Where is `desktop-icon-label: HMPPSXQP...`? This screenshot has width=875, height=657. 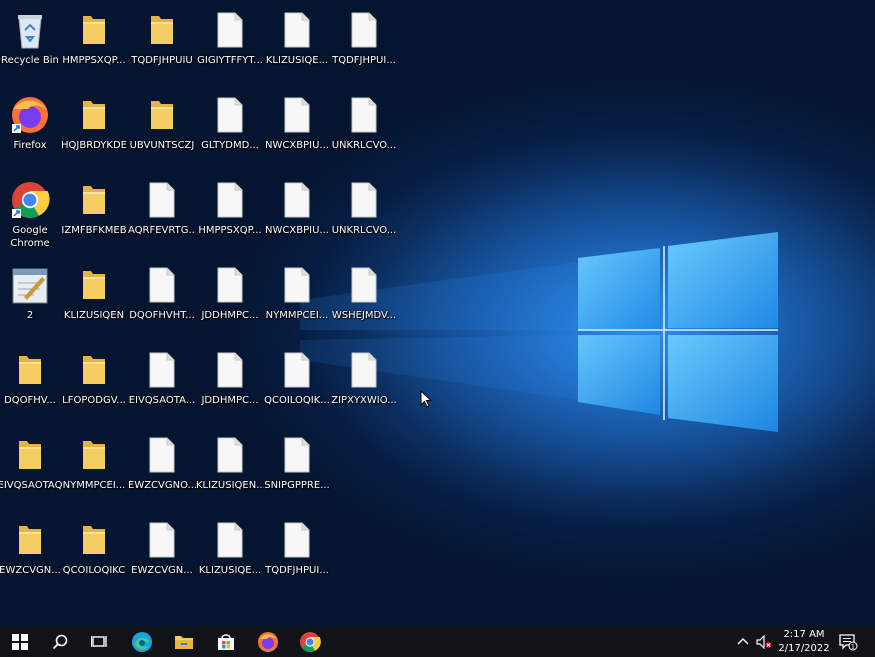
desktop-icon-label: HMPPSXQP... is located at coordinates (94, 60).